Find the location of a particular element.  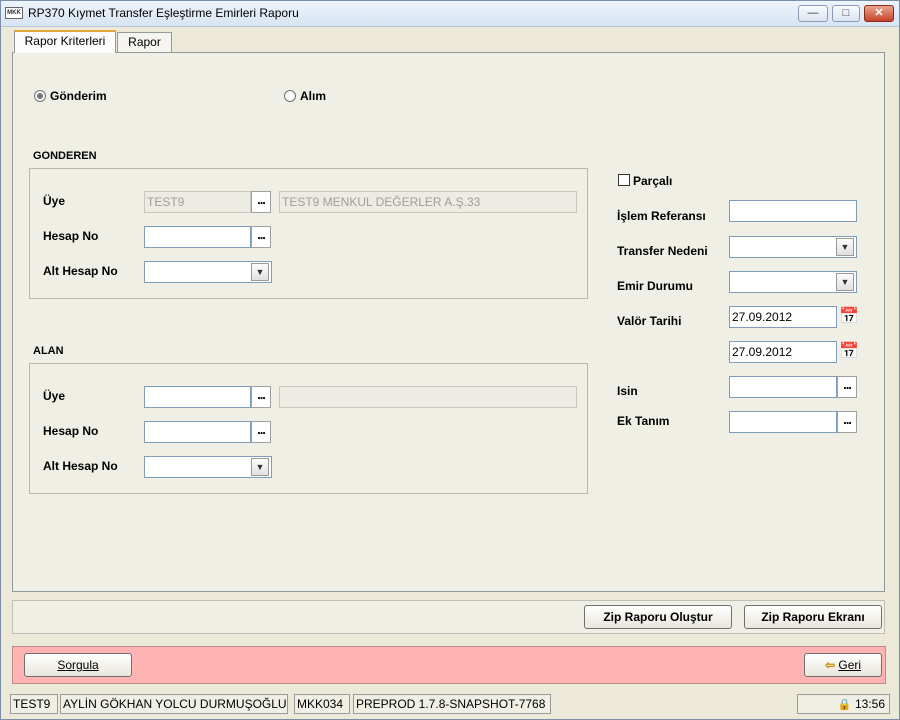

main-action-bar is located at coordinates (449, 665).